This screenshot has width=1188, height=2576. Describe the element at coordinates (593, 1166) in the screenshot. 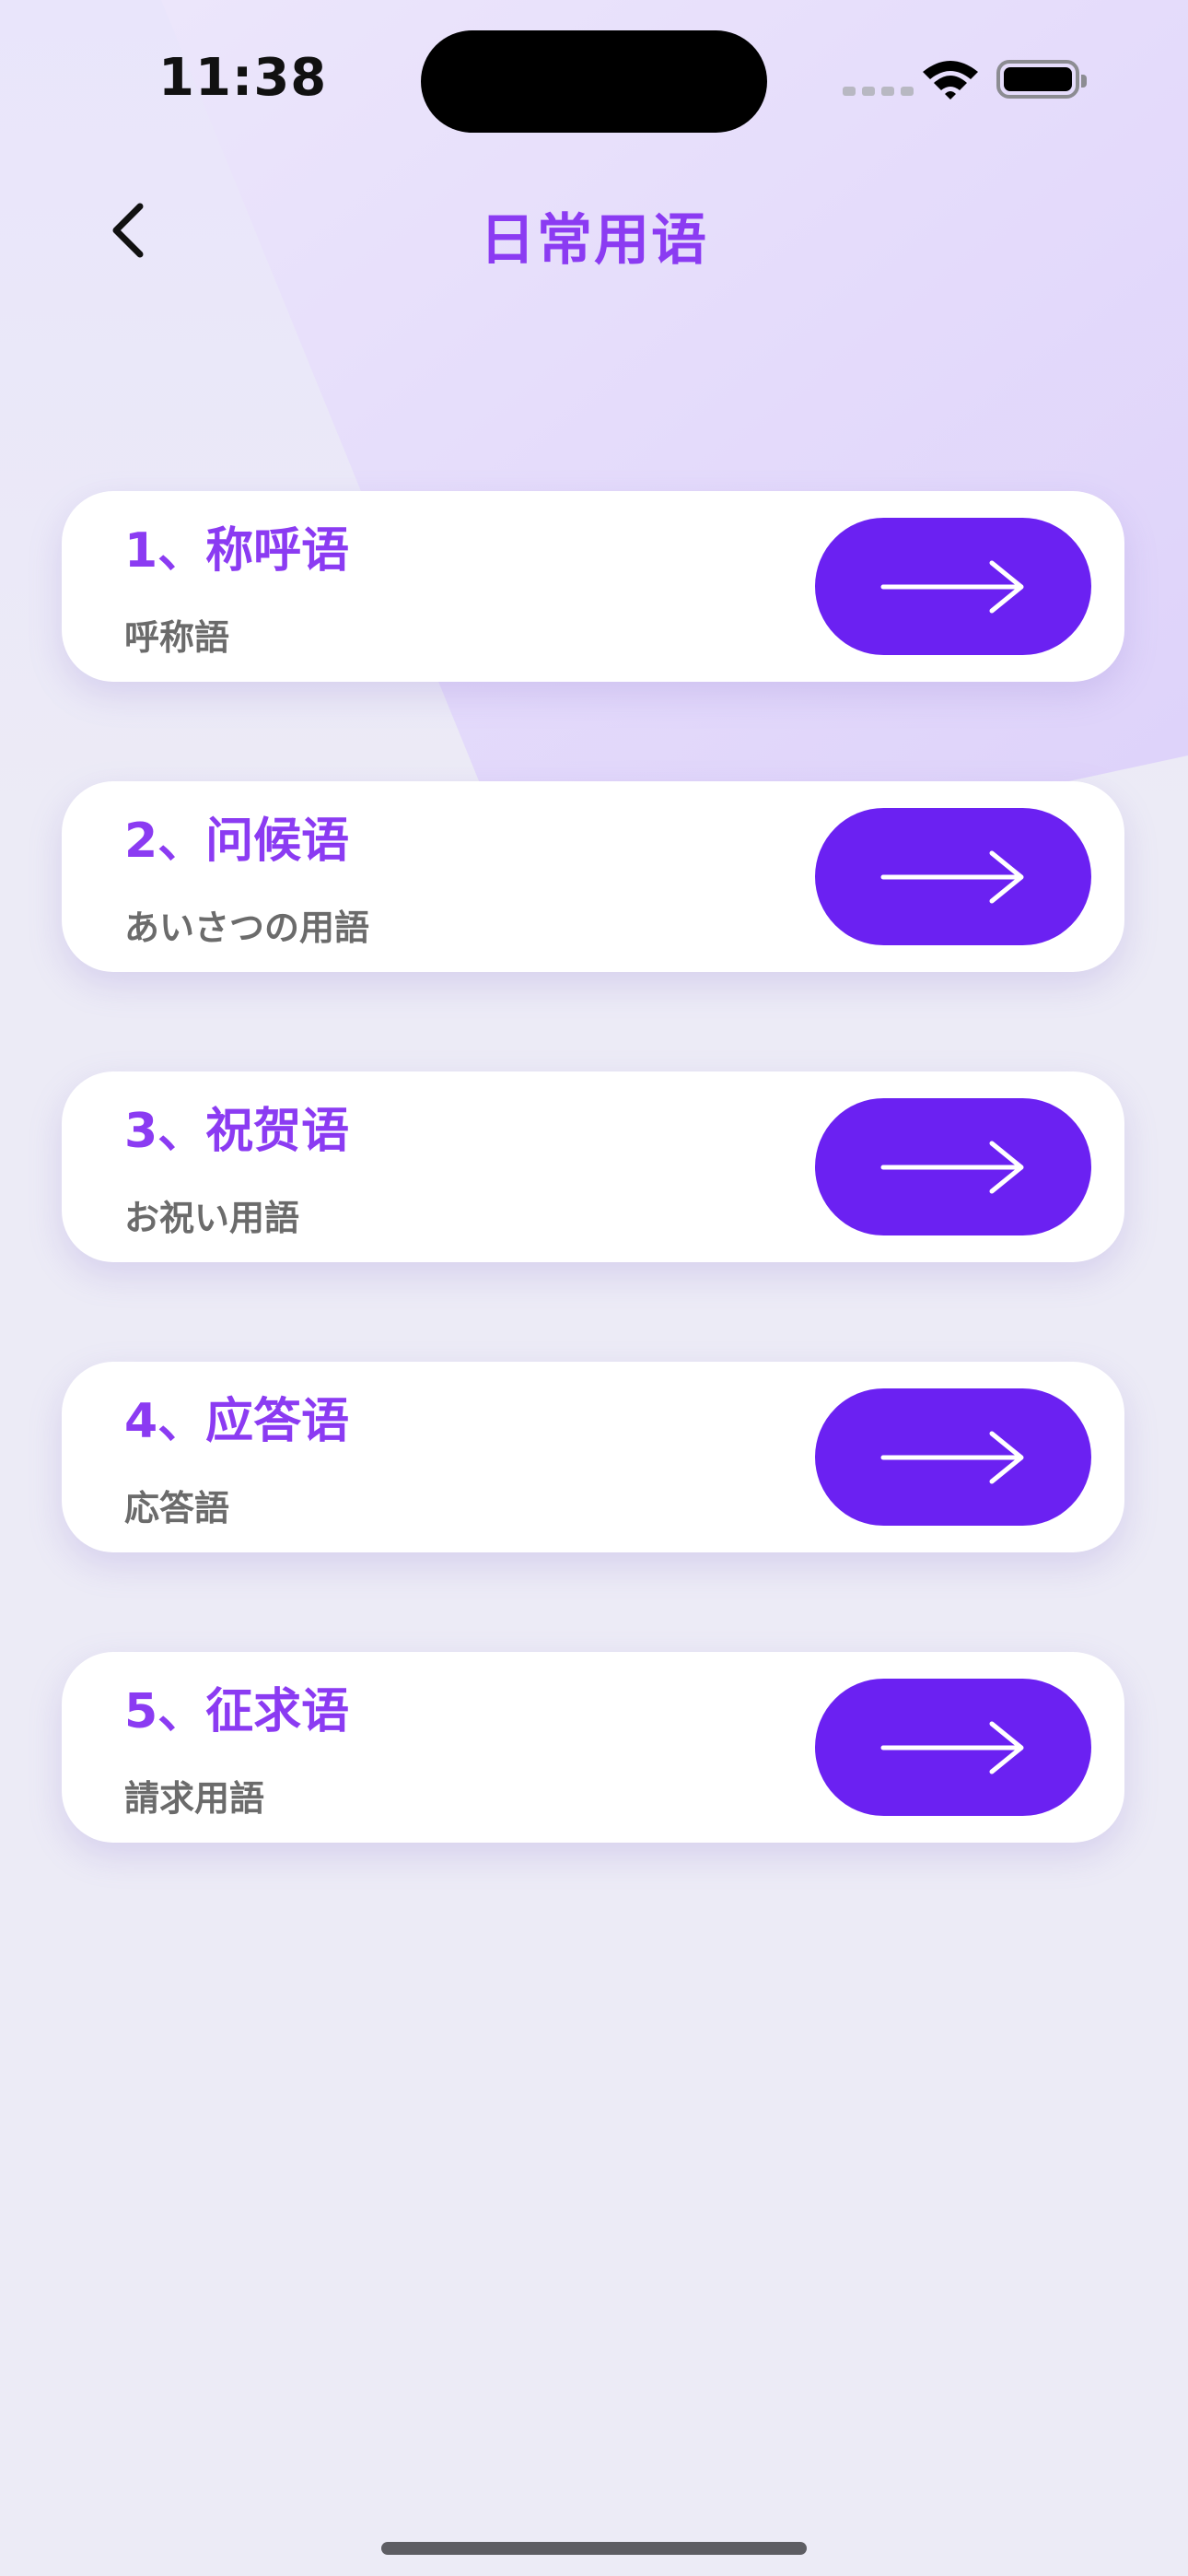

I see `list-item-card: 3、祝贺语 お祝い用語` at that location.